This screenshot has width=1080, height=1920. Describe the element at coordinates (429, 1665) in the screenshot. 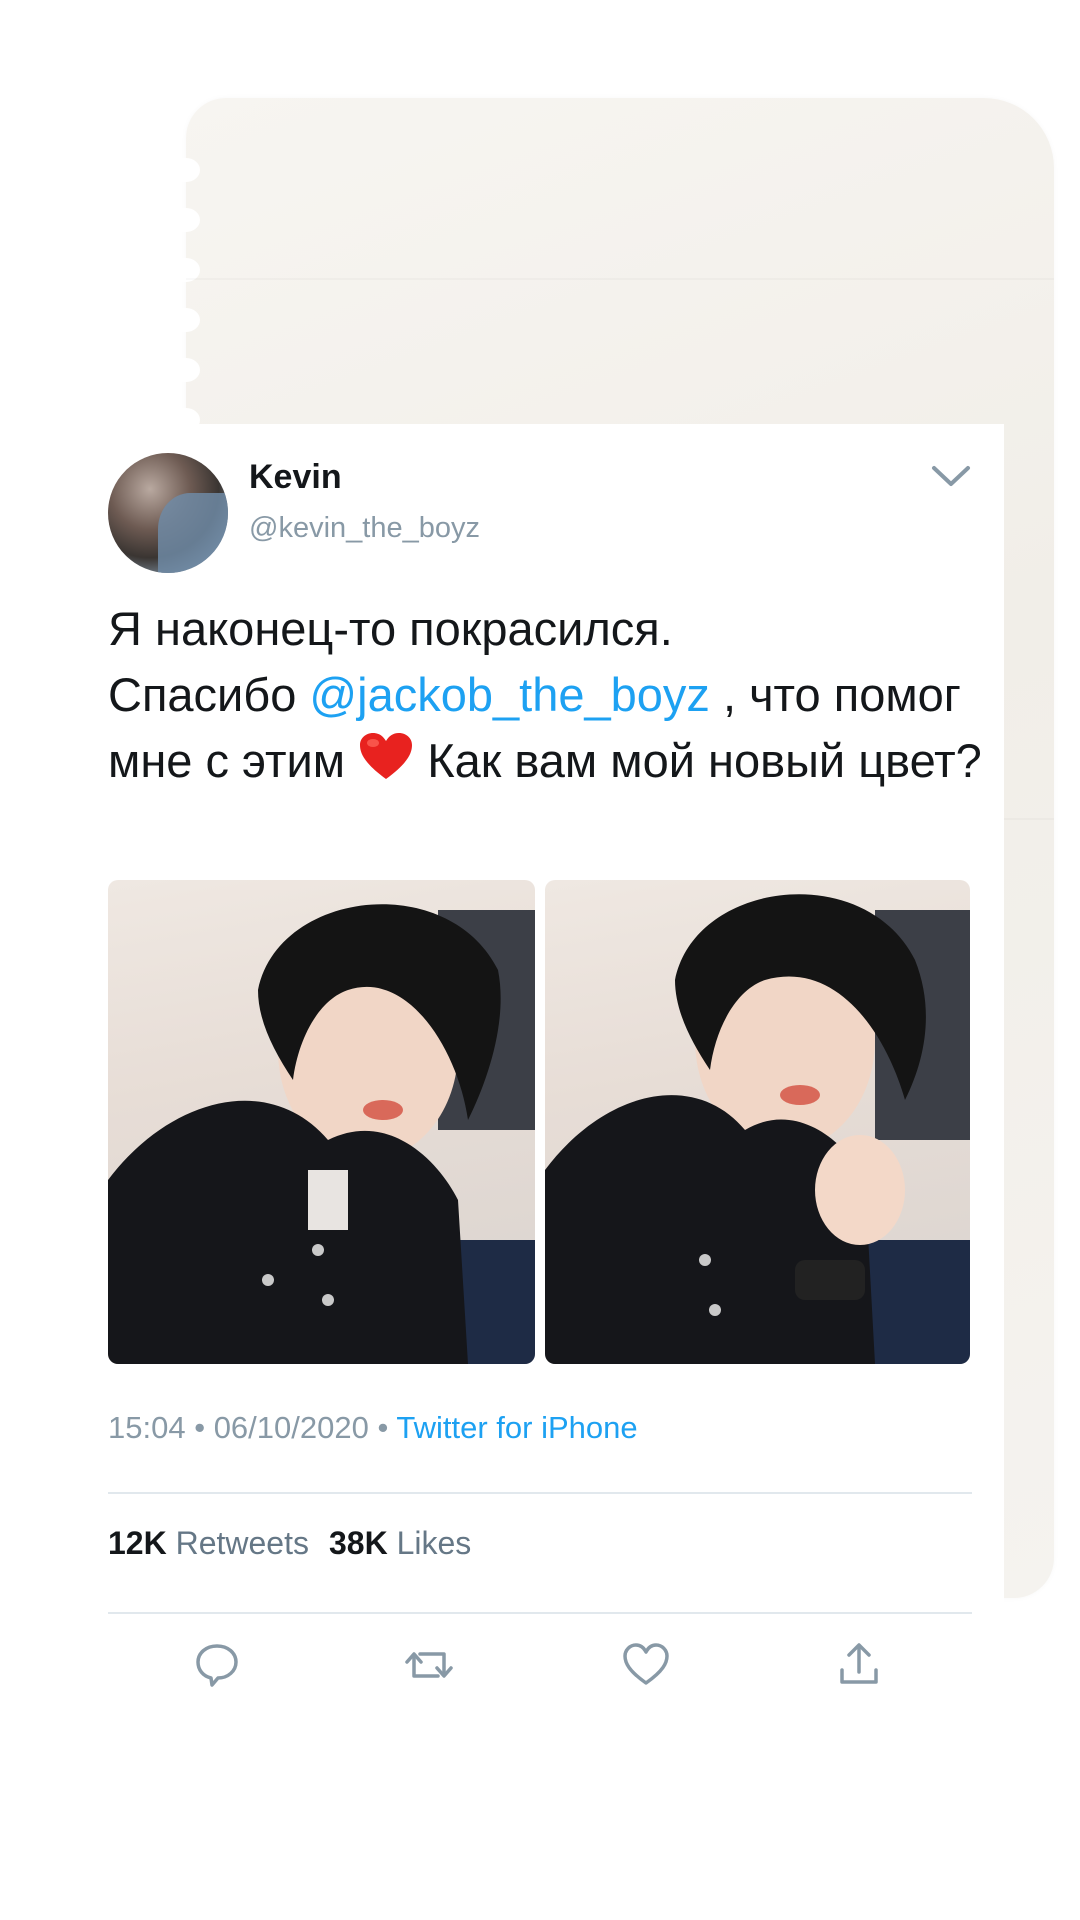

I see `retweet-icon` at that location.